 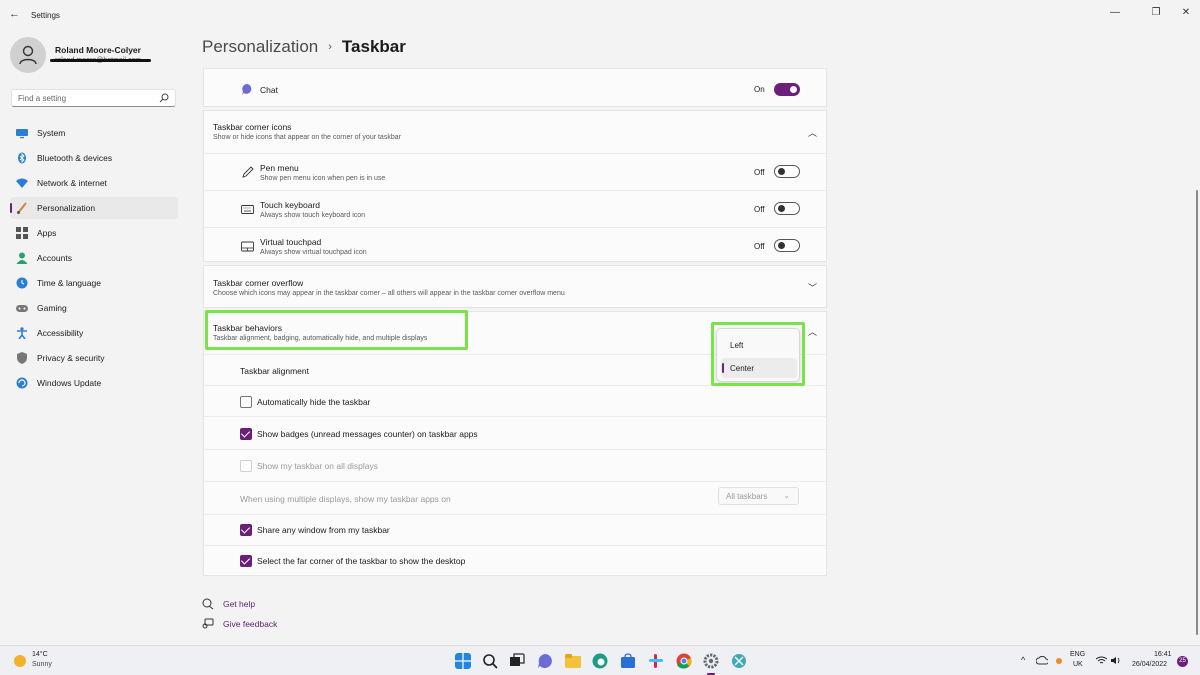 What do you see at coordinates (246, 434) in the screenshot?
I see `badges-checkbox` at bounding box center [246, 434].